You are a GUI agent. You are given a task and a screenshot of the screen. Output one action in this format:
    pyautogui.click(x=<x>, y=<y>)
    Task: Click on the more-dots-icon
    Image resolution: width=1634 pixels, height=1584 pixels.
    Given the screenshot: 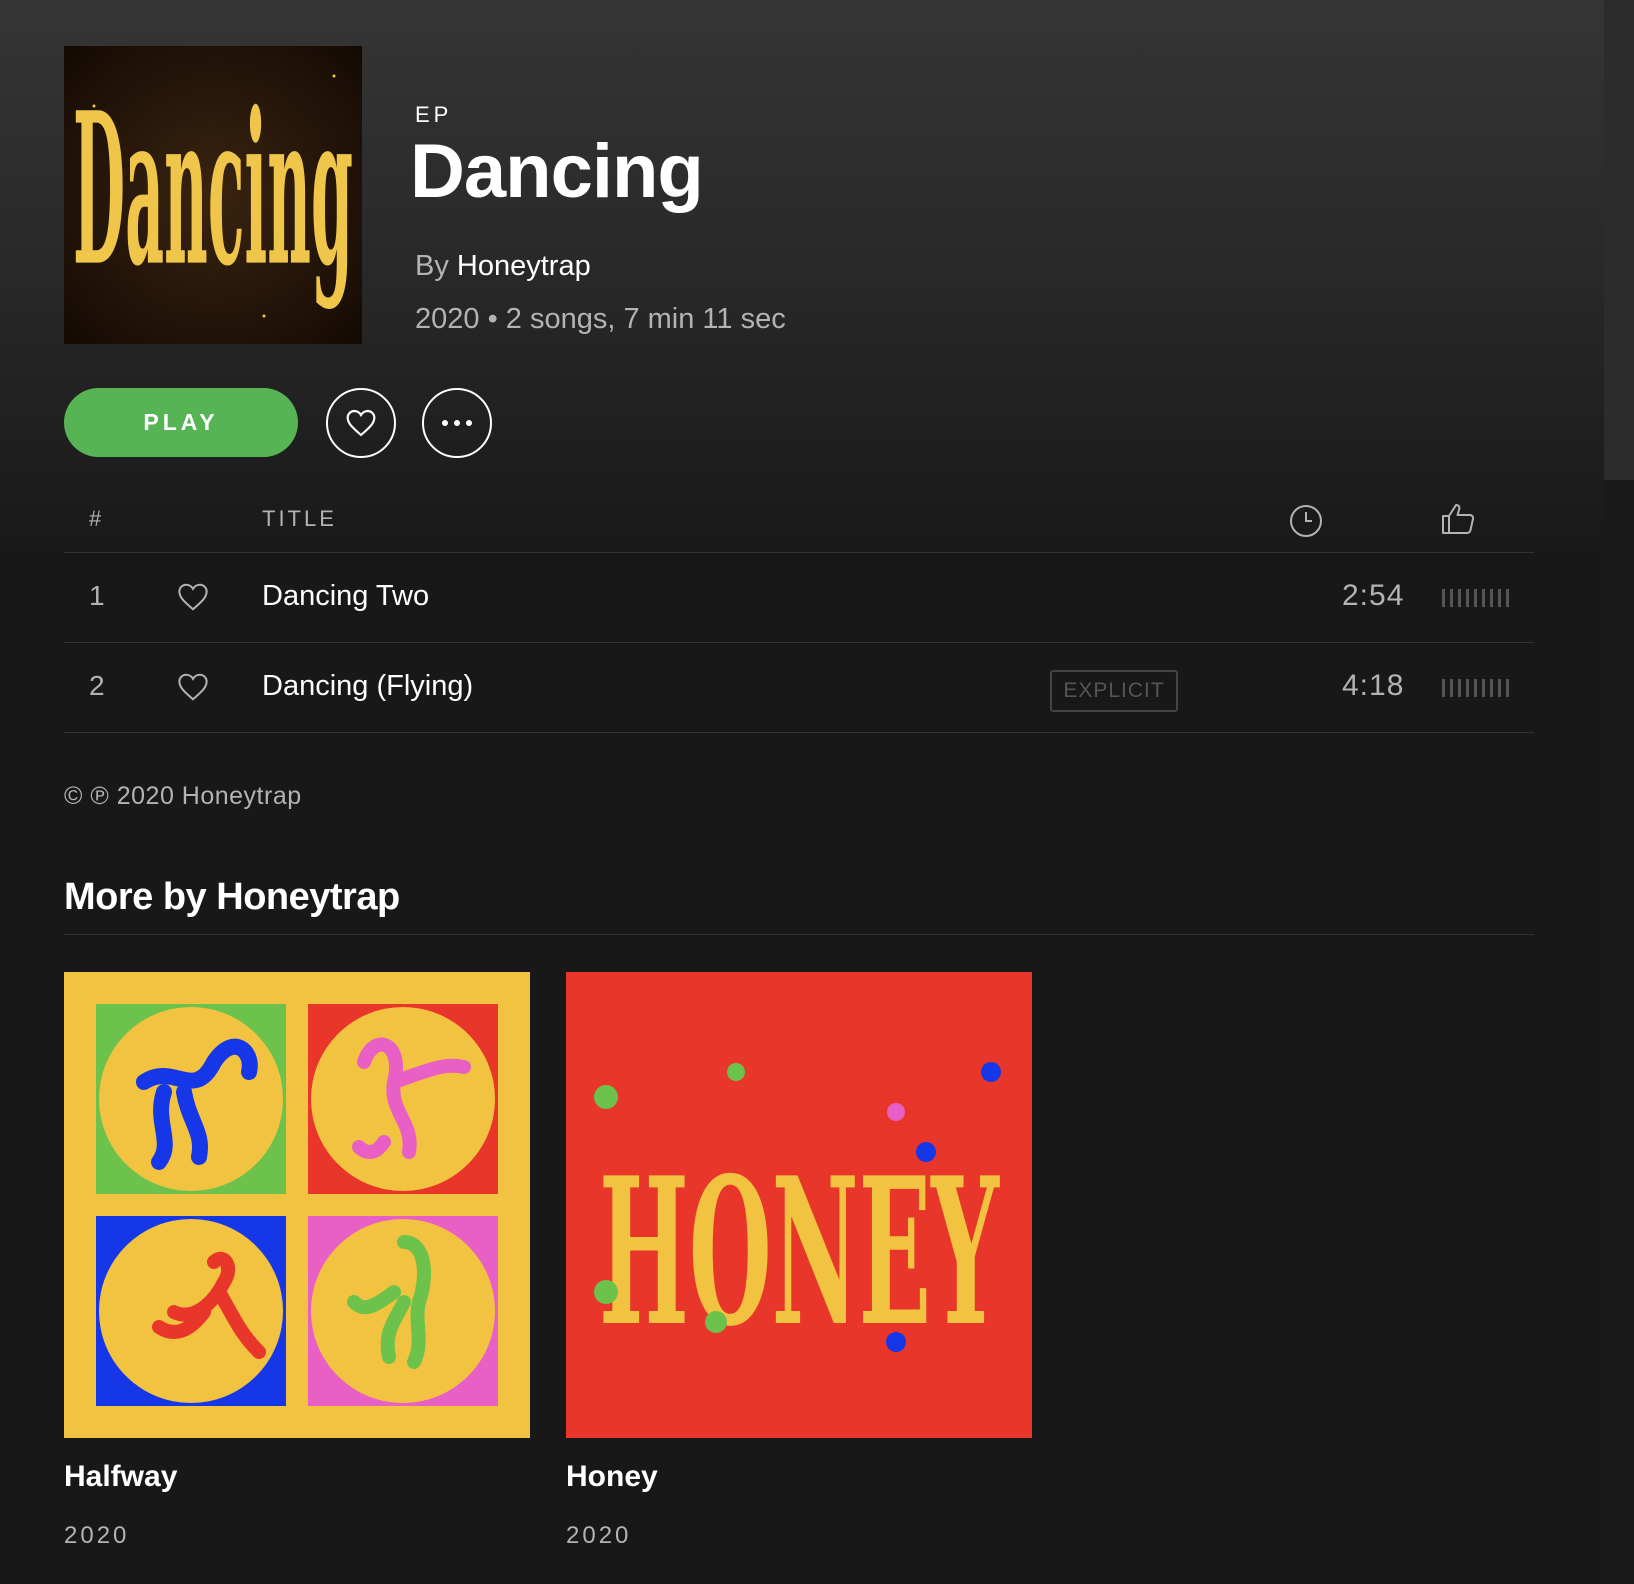 What is the action you would take?
    pyautogui.click(x=457, y=423)
    